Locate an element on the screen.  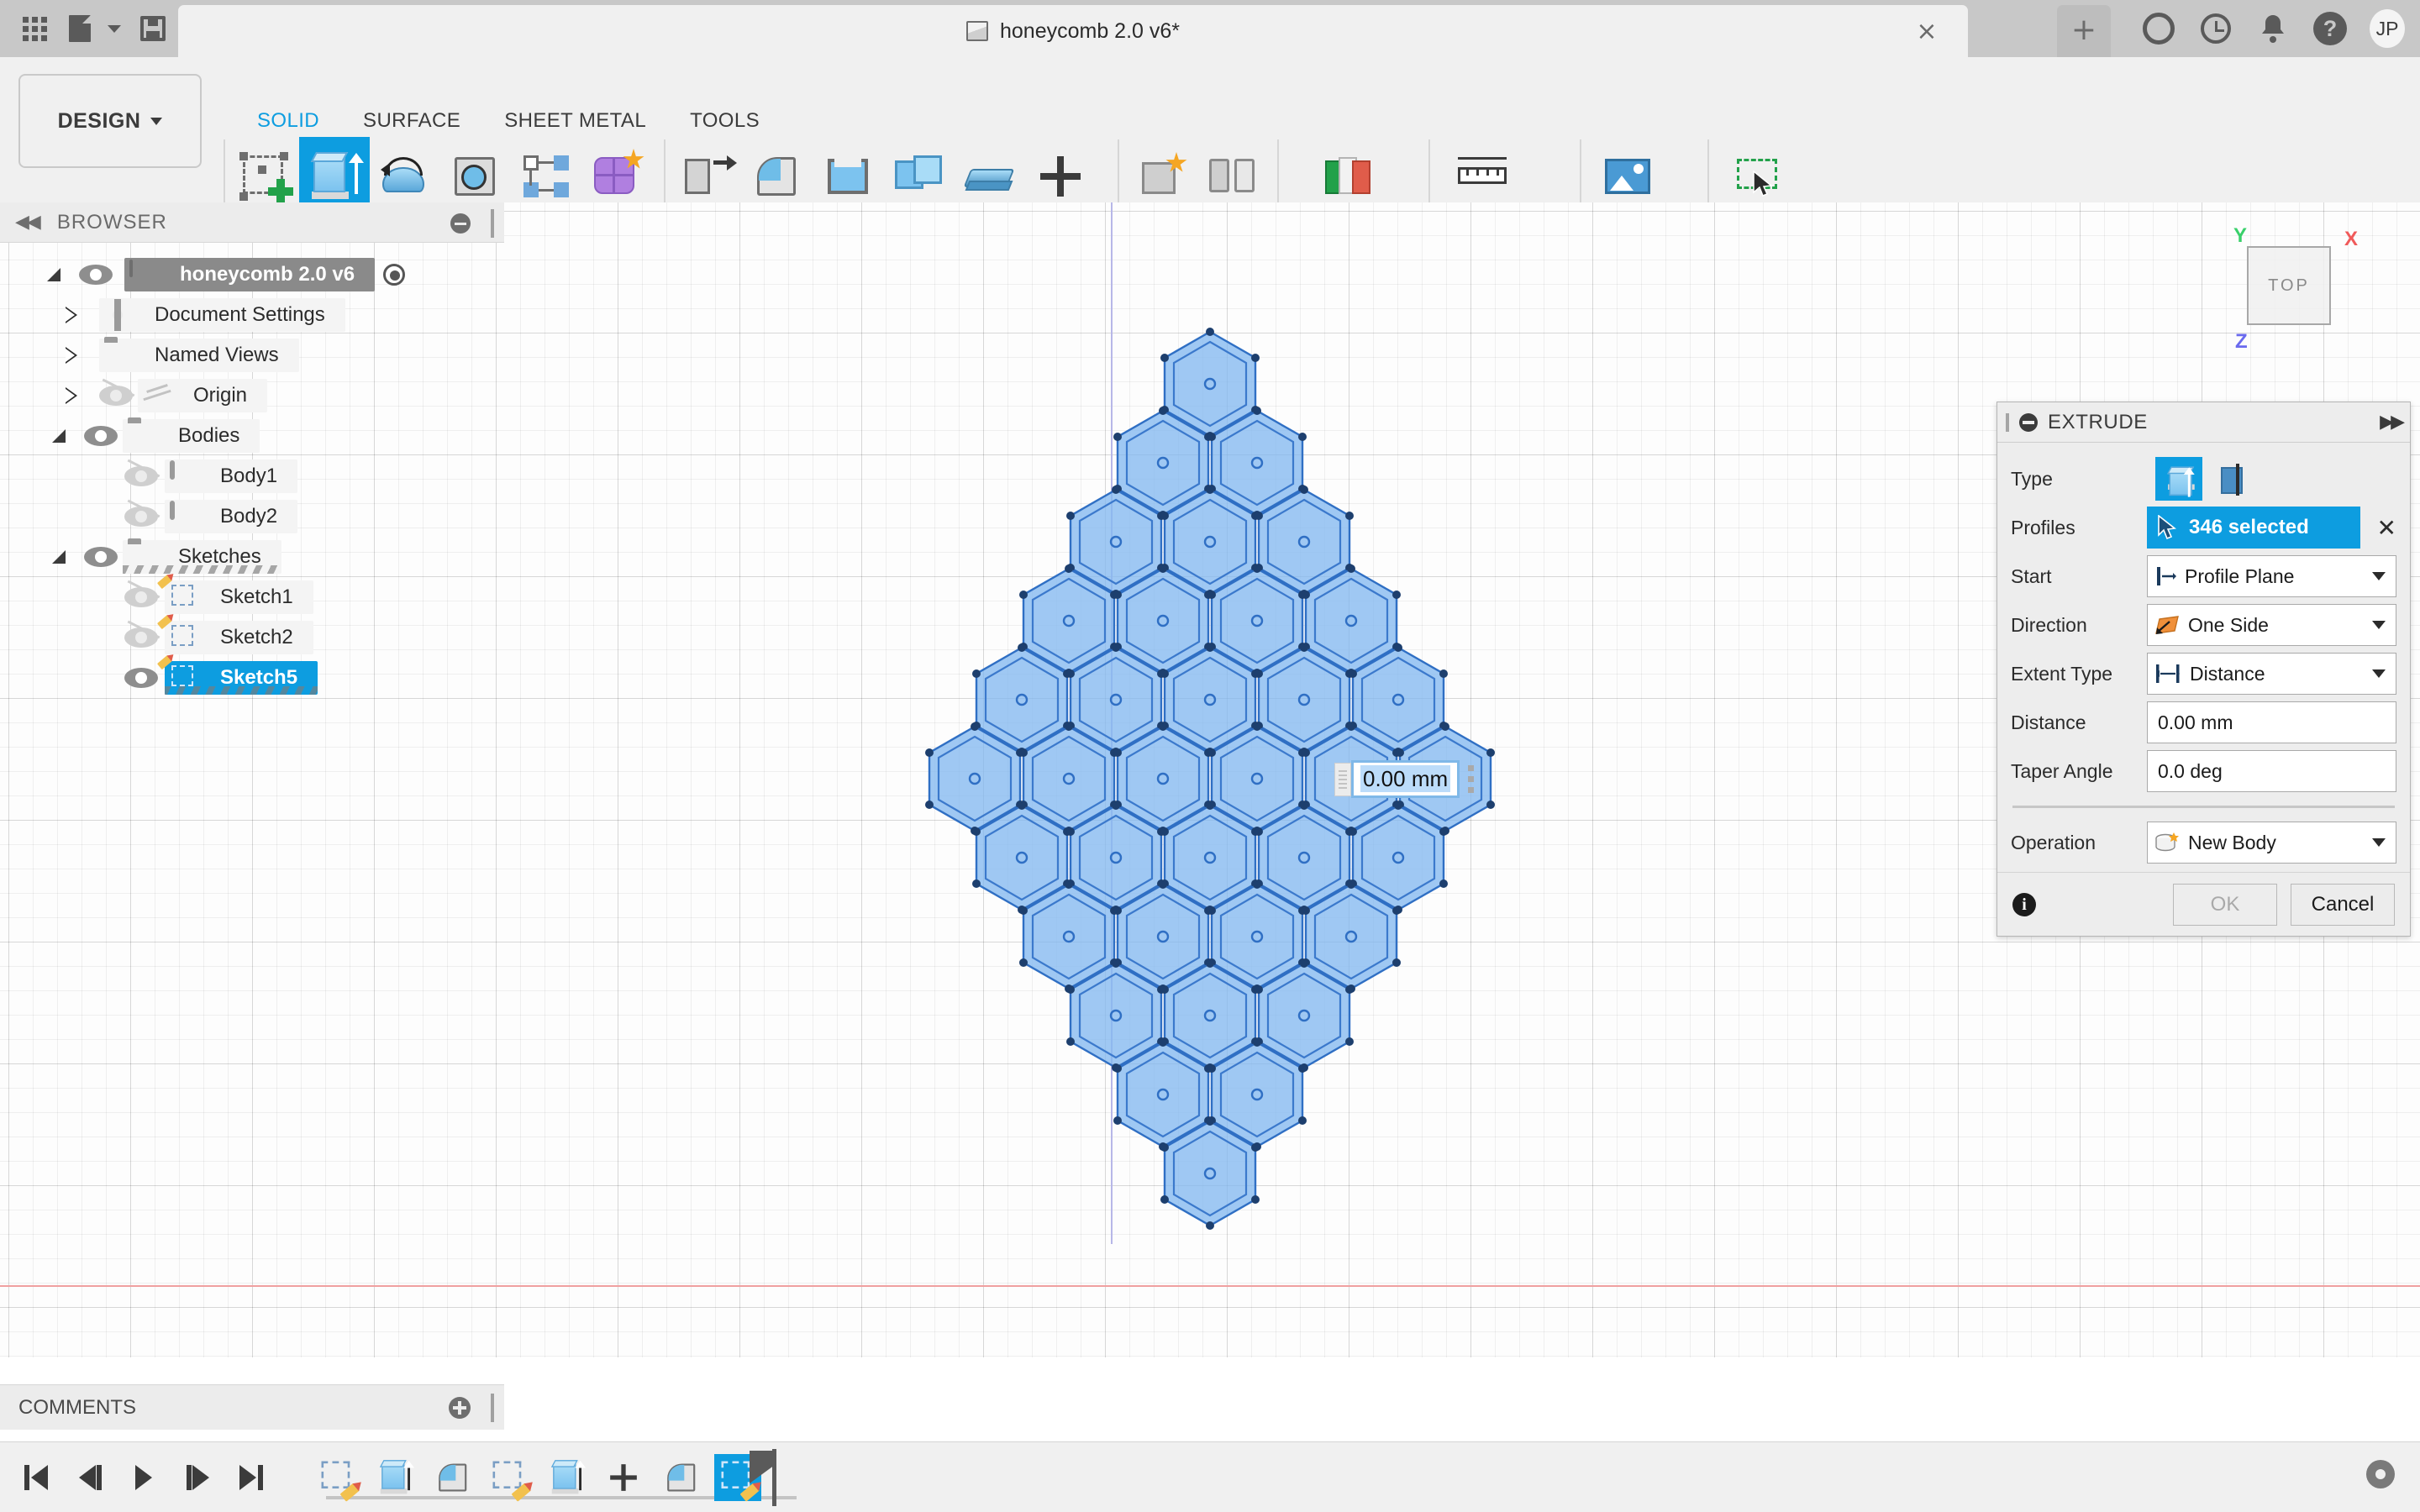
change-parameters-button is located at coordinates (990, 176).